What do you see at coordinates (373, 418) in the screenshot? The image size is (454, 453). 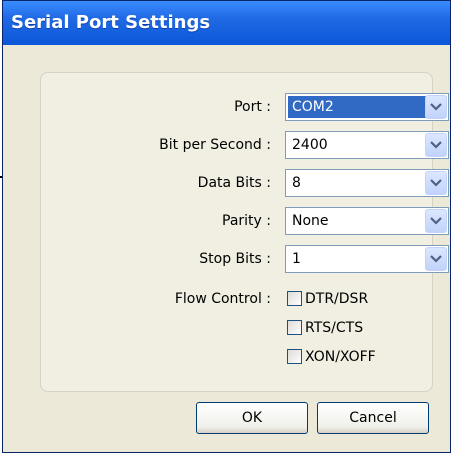 I see `cancel-button: Cancel` at bounding box center [373, 418].